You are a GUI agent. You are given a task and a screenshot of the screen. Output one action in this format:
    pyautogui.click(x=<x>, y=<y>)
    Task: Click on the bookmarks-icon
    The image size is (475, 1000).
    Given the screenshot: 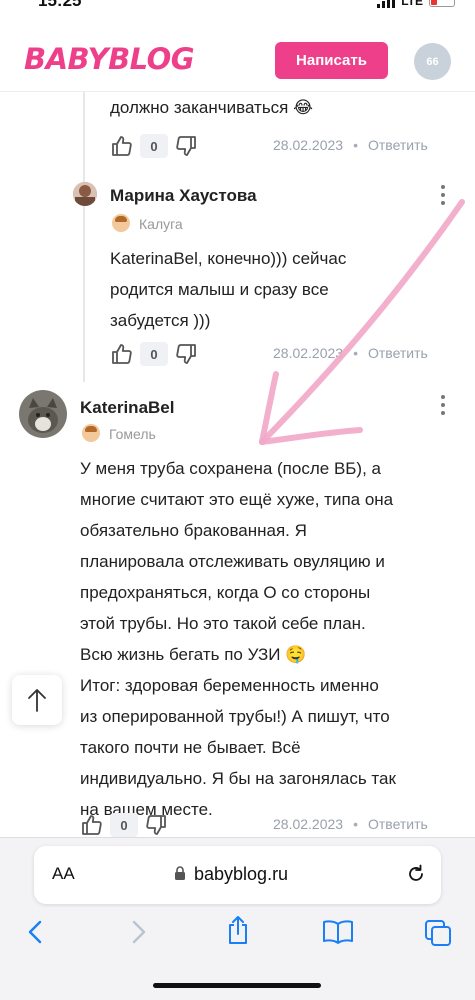 What is the action you would take?
    pyautogui.click(x=338, y=932)
    